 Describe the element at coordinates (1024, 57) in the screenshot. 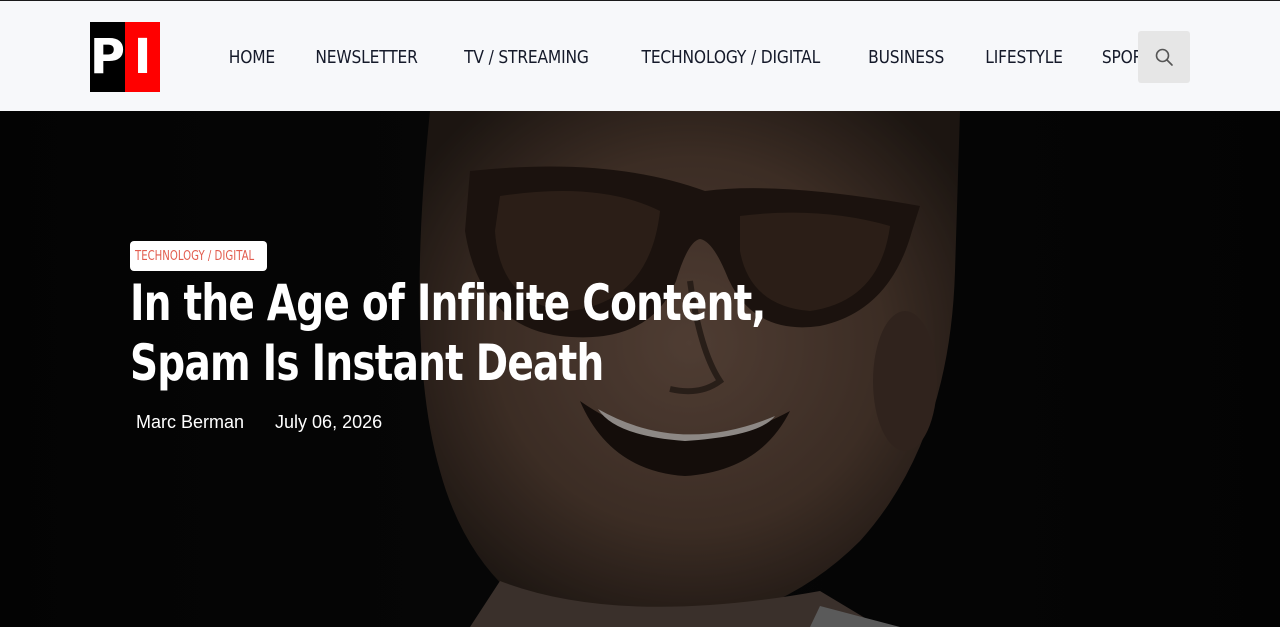

I see `nav-lifestyle: LIFESTYLE` at that location.